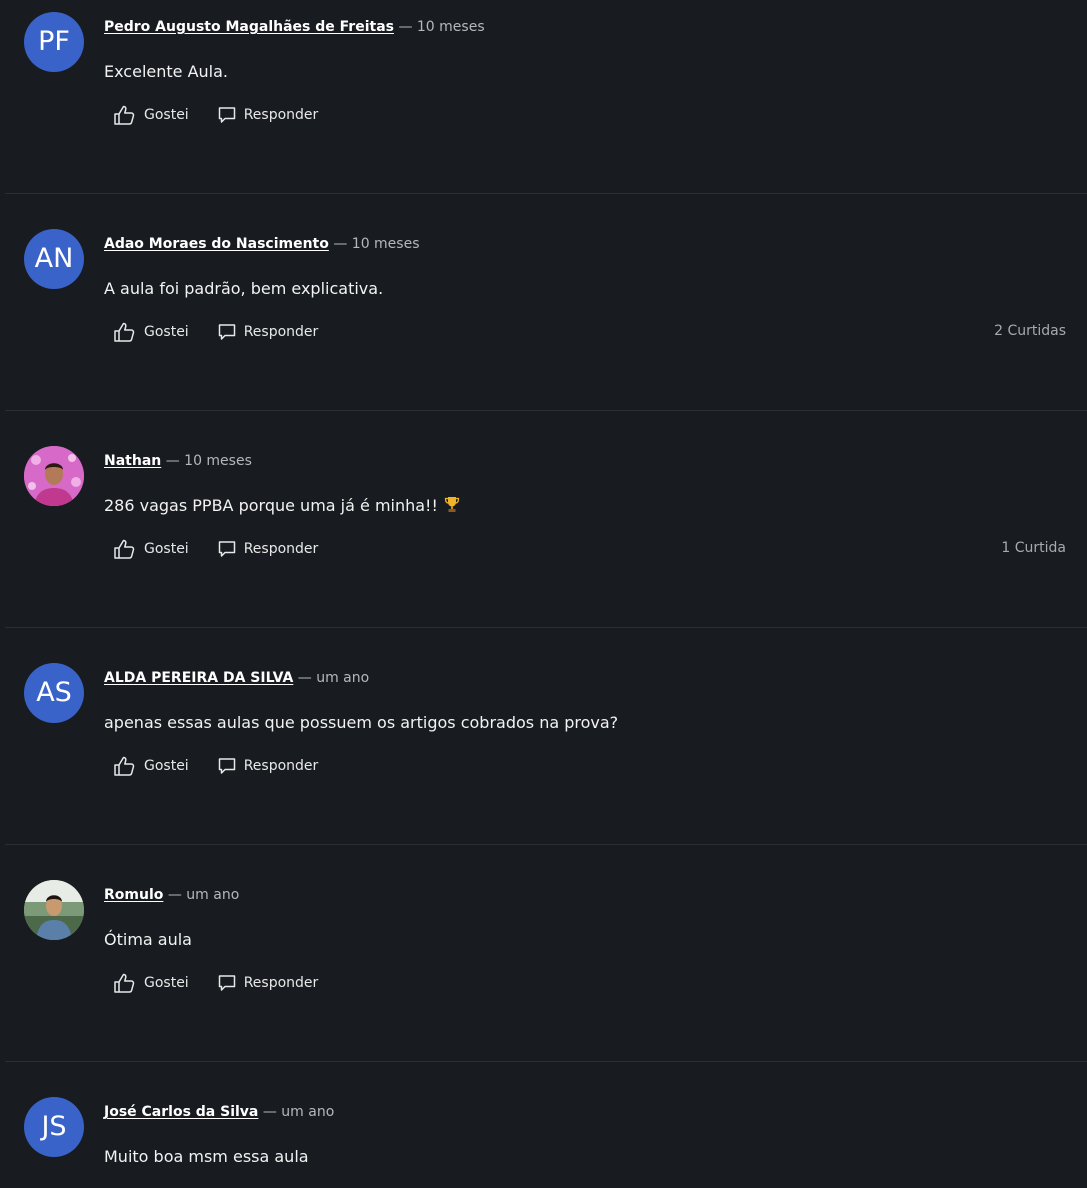 This screenshot has height=1188, width=1087. Describe the element at coordinates (271, 505) in the screenshot. I see `comment-text: 286 vagas PPBA porque uma já é minha!!` at that location.